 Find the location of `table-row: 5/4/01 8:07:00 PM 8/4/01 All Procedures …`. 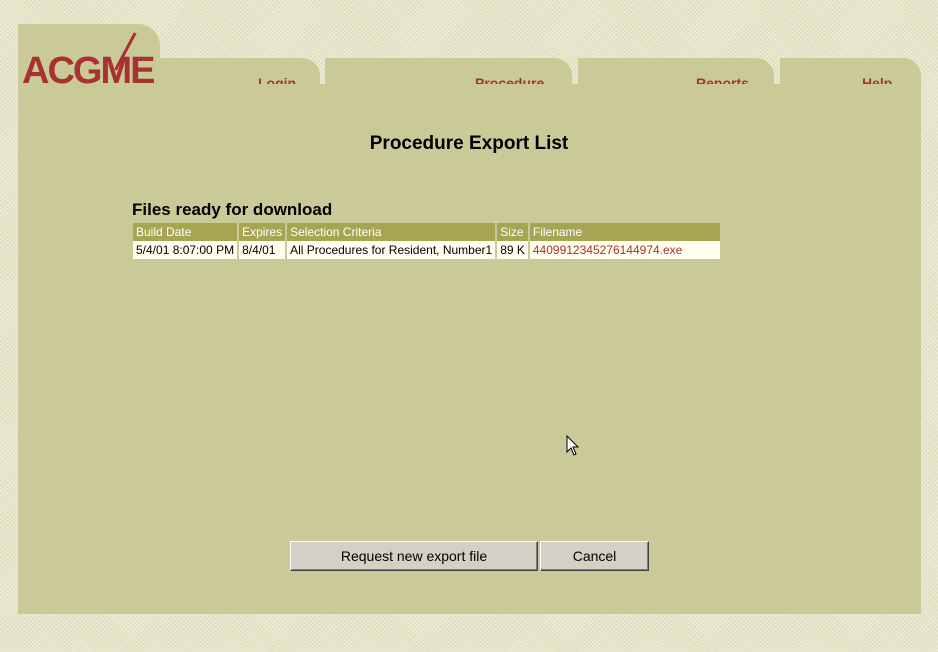

table-row: 5/4/01 8:07:00 PM 8/4/01 All Procedures … is located at coordinates (426, 250).